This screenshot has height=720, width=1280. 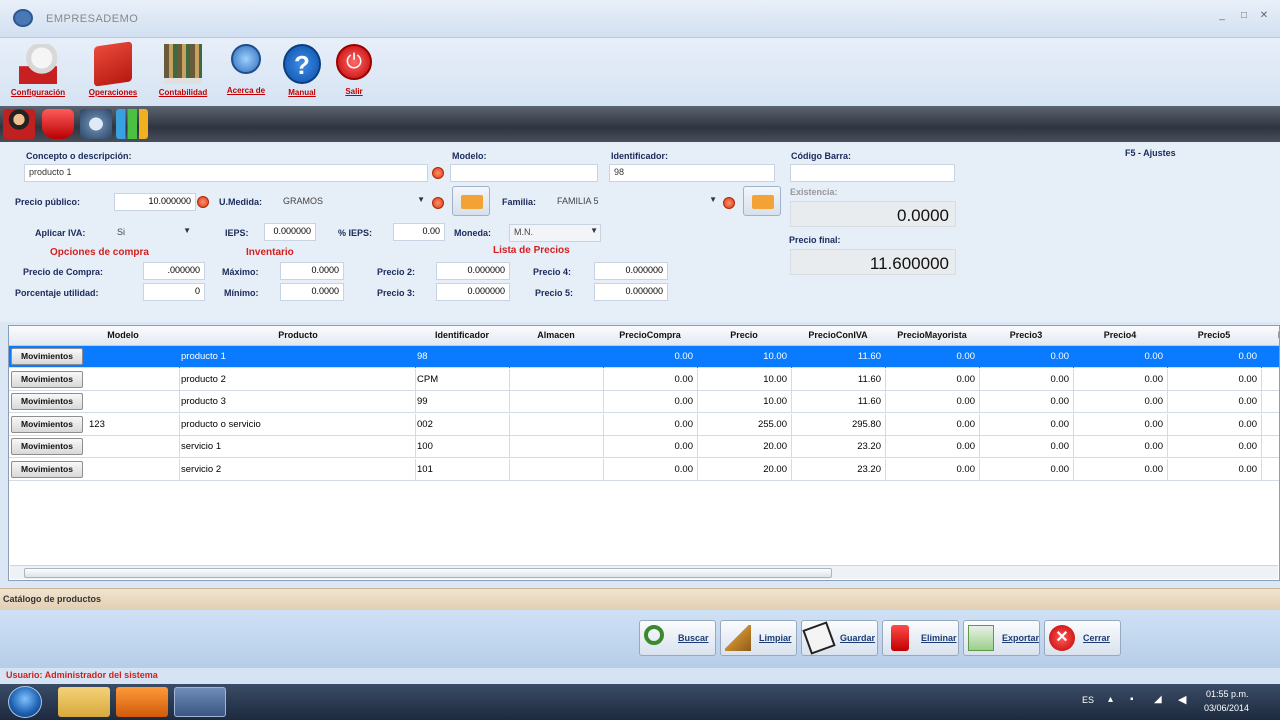 What do you see at coordinates (1226, 708) in the screenshot?
I see `clock-date: 03/06/2014` at bounding box center [1226, 708].